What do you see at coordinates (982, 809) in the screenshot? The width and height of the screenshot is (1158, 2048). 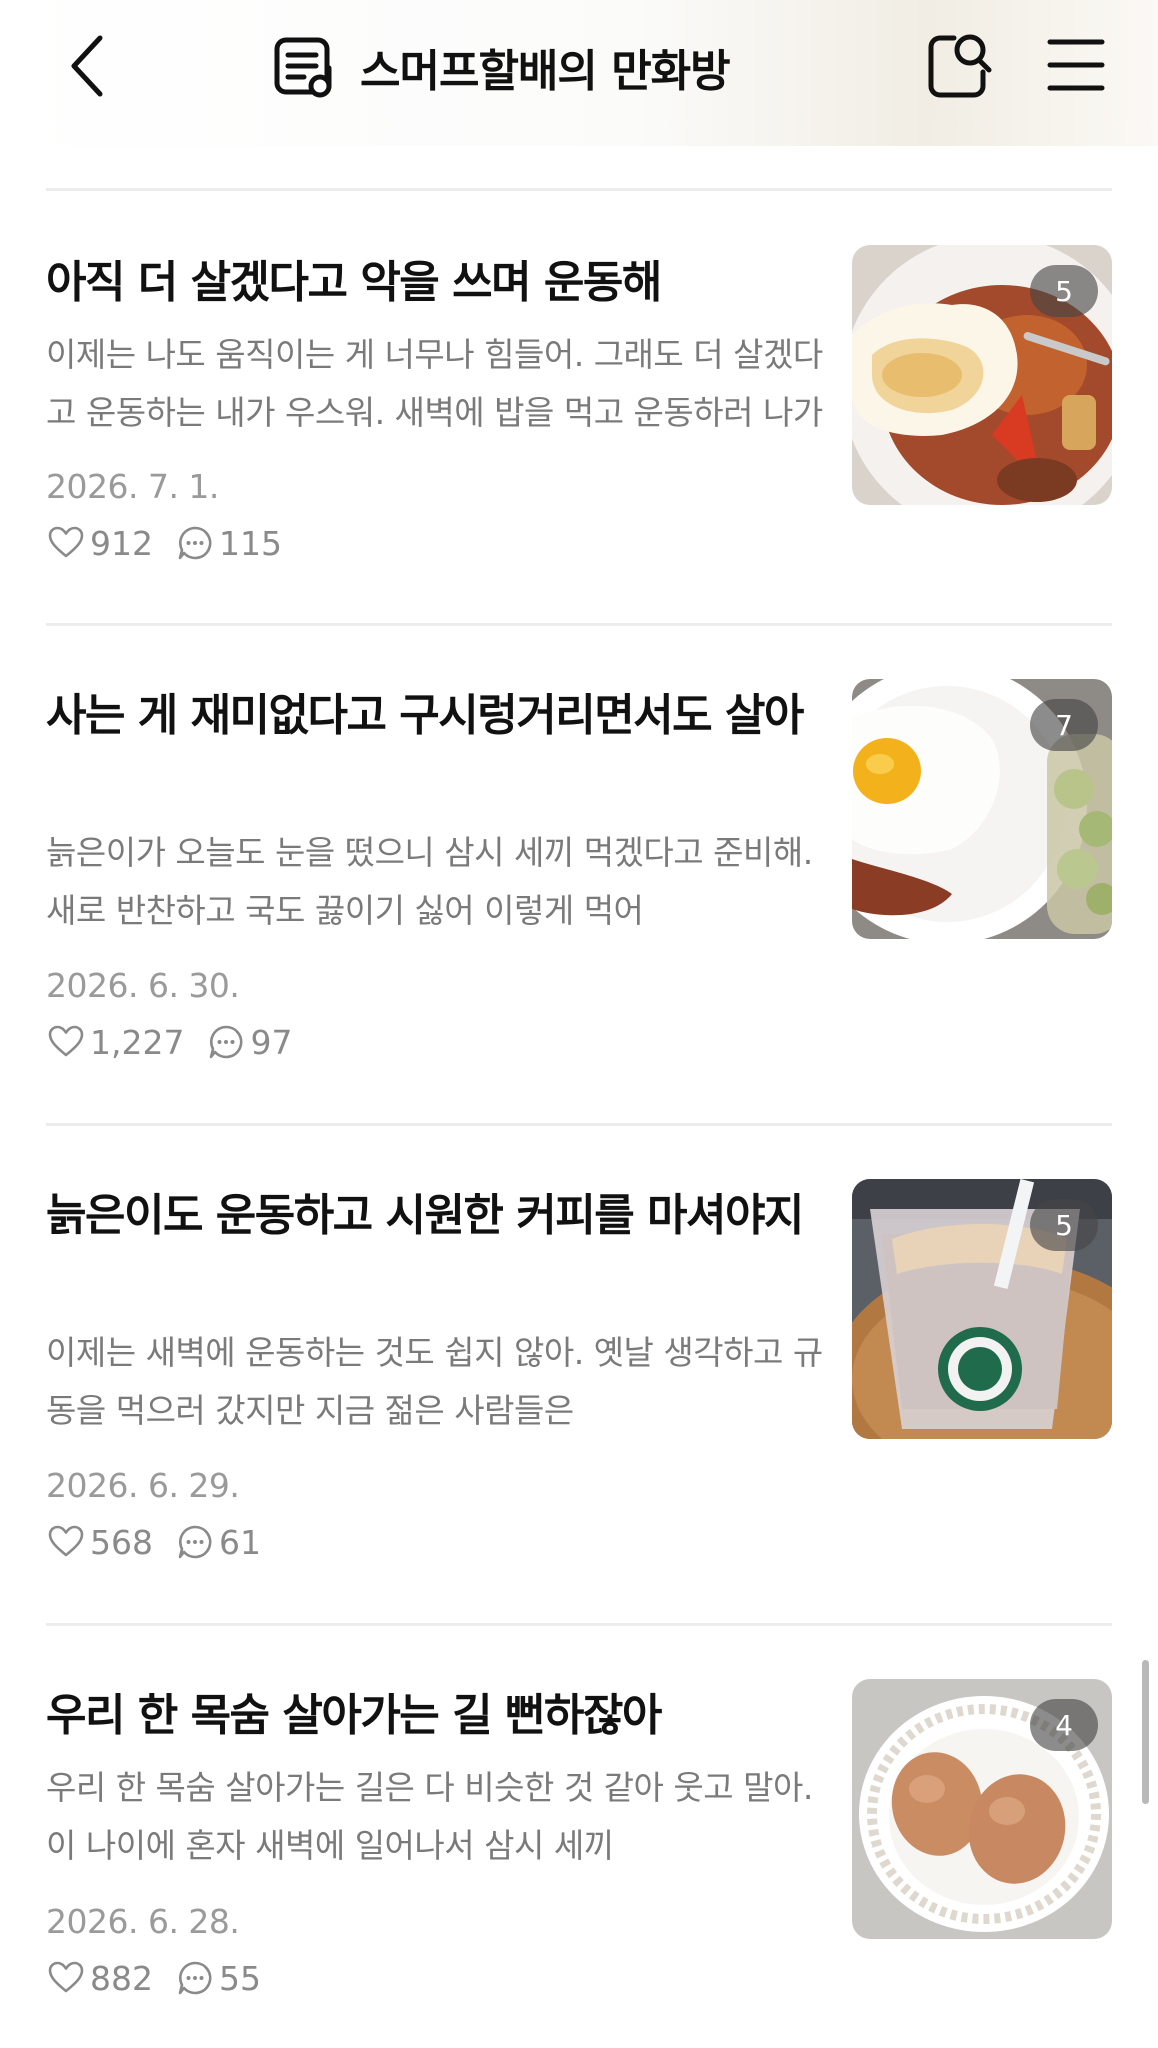 I see `post-thumbnail: 7` at bounding box center [982, 809].